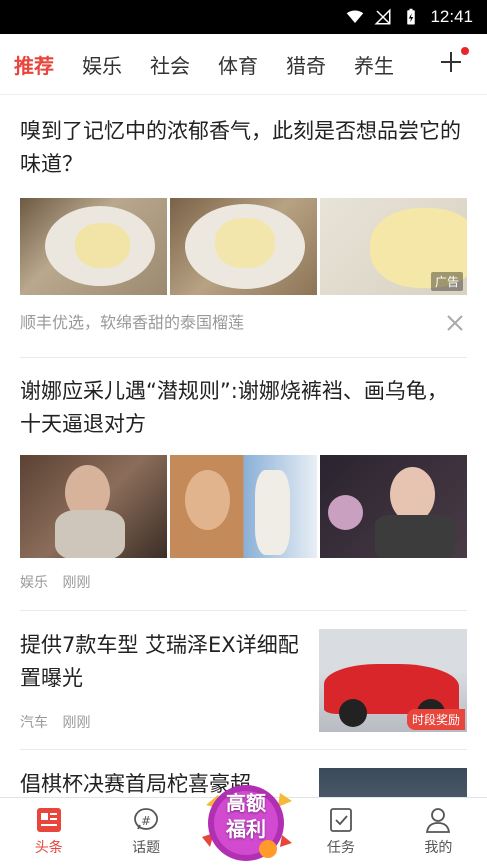  Describe the element at coordinates (393, 246) in the screenshot. I see `ad-image: 广告` at that location.